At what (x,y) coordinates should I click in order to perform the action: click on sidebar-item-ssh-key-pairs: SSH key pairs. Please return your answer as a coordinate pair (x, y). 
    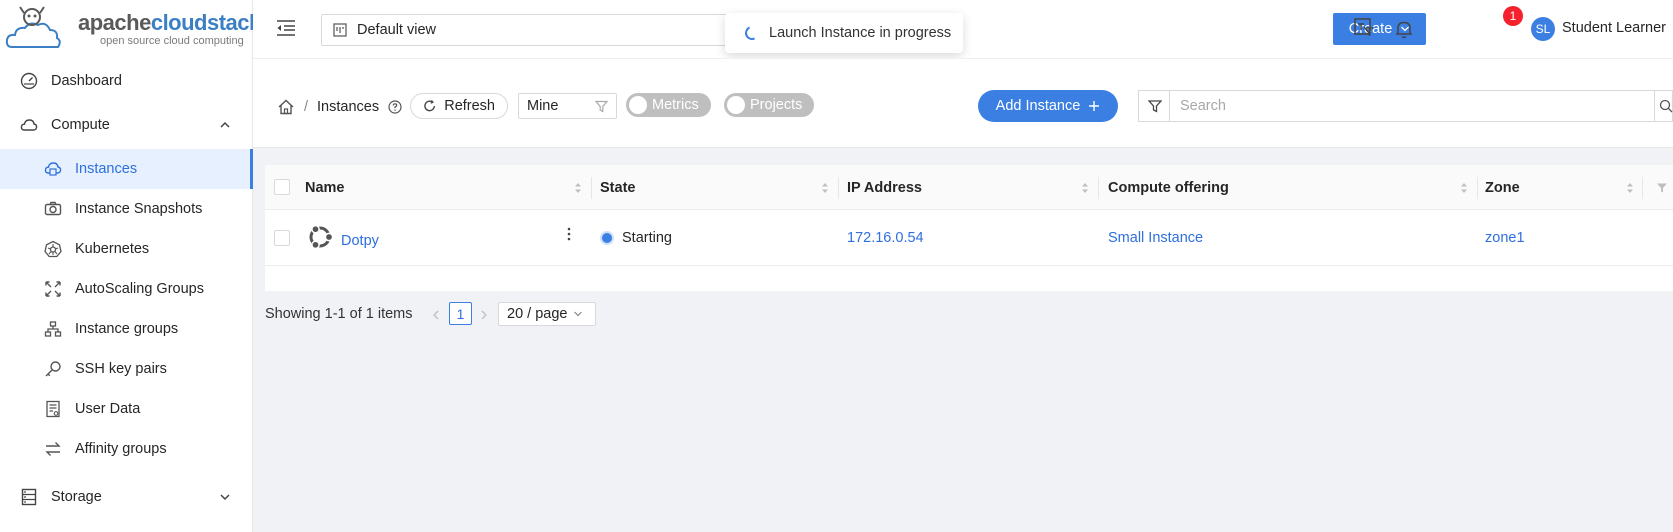
    Looking at the image, I should click on (126, 369).